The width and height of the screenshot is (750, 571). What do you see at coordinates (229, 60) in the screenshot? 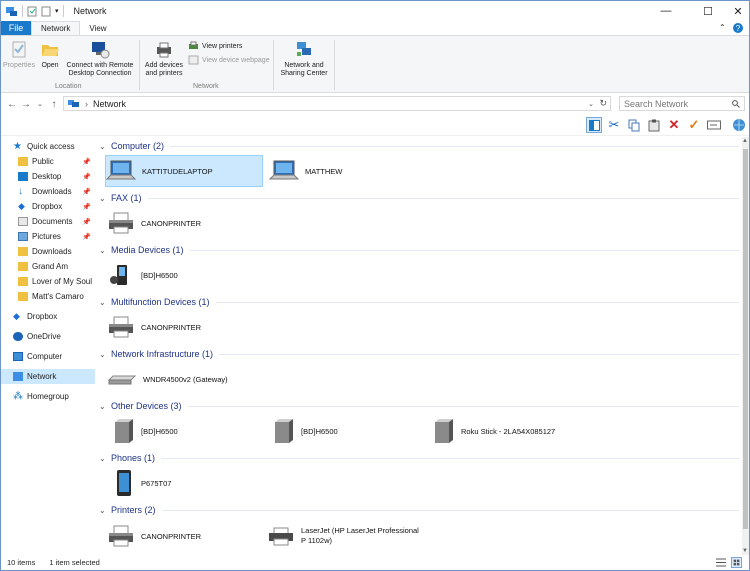
I see `view-device-webpage-button: View device webpage` at bounding box center [229, 60].